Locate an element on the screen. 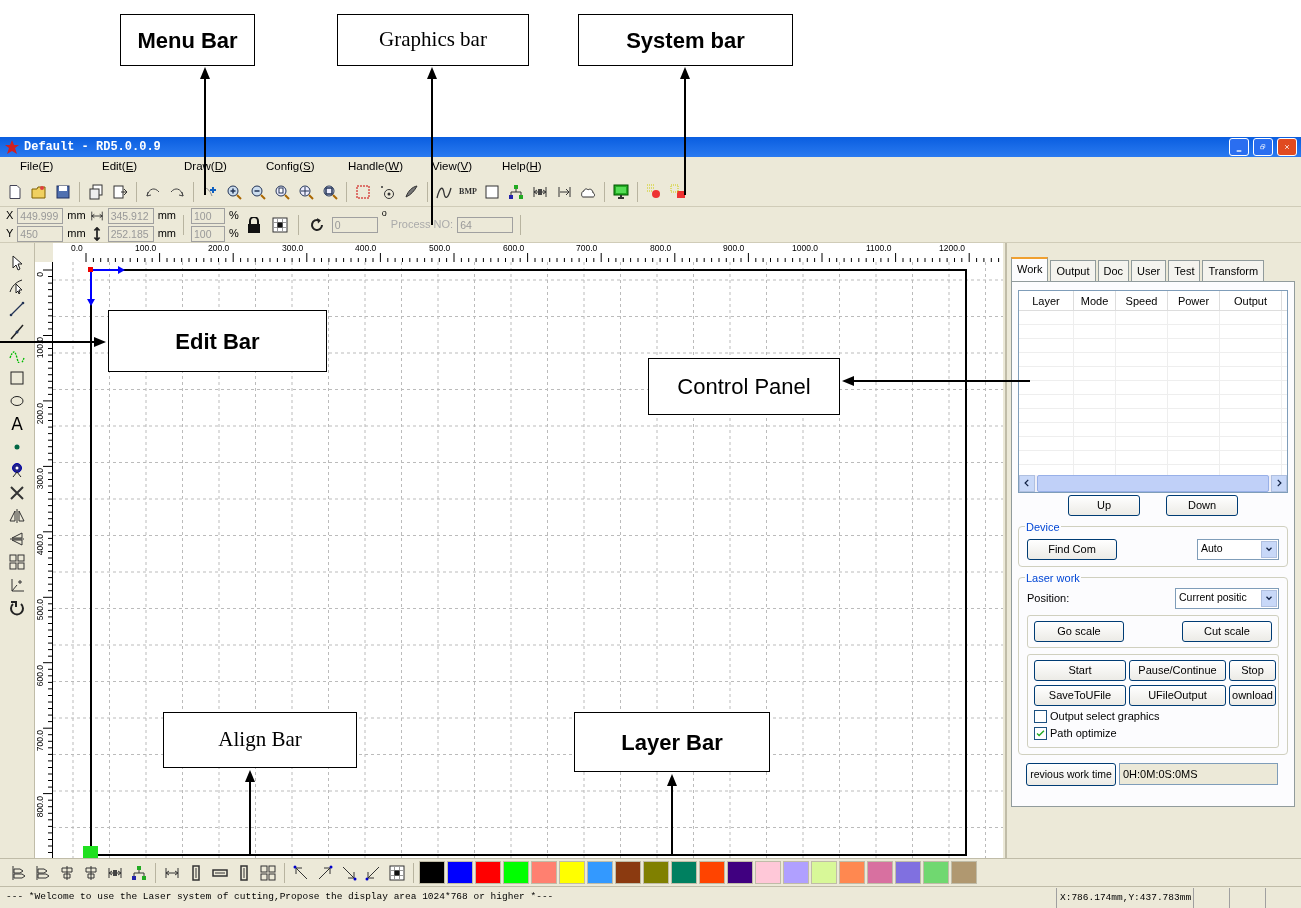 Image resolution: width=1301 pixels, height=908 pixels. arrow-down-left-icon is located at coordinates (373, 872).